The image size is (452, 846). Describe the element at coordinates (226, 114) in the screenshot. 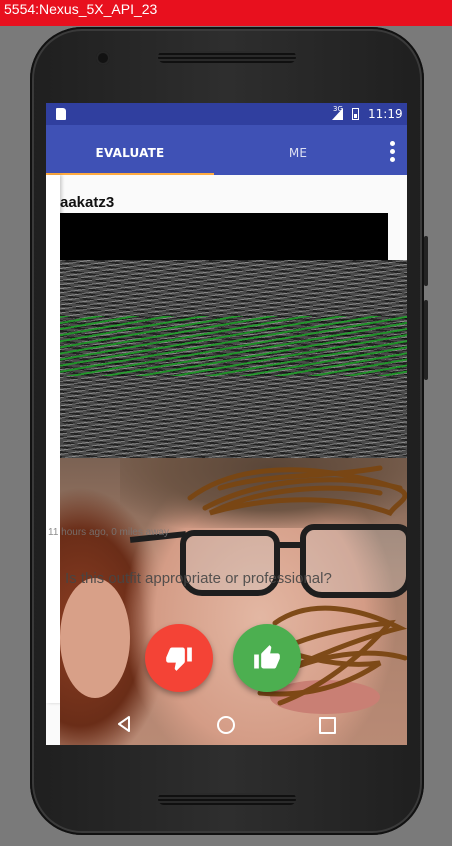

I see `status-bar: 3G 11:19` at that location.